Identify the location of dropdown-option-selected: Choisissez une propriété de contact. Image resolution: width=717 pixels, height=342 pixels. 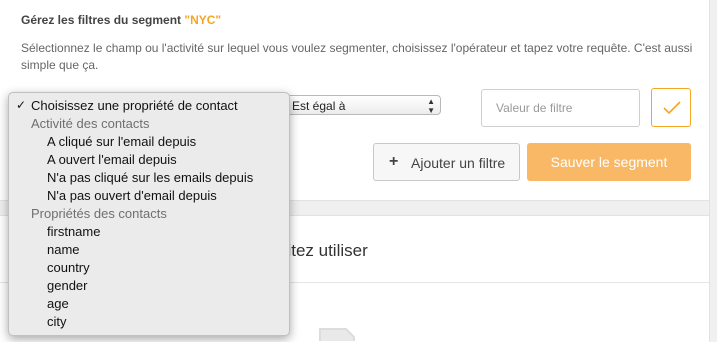
(134, 106).